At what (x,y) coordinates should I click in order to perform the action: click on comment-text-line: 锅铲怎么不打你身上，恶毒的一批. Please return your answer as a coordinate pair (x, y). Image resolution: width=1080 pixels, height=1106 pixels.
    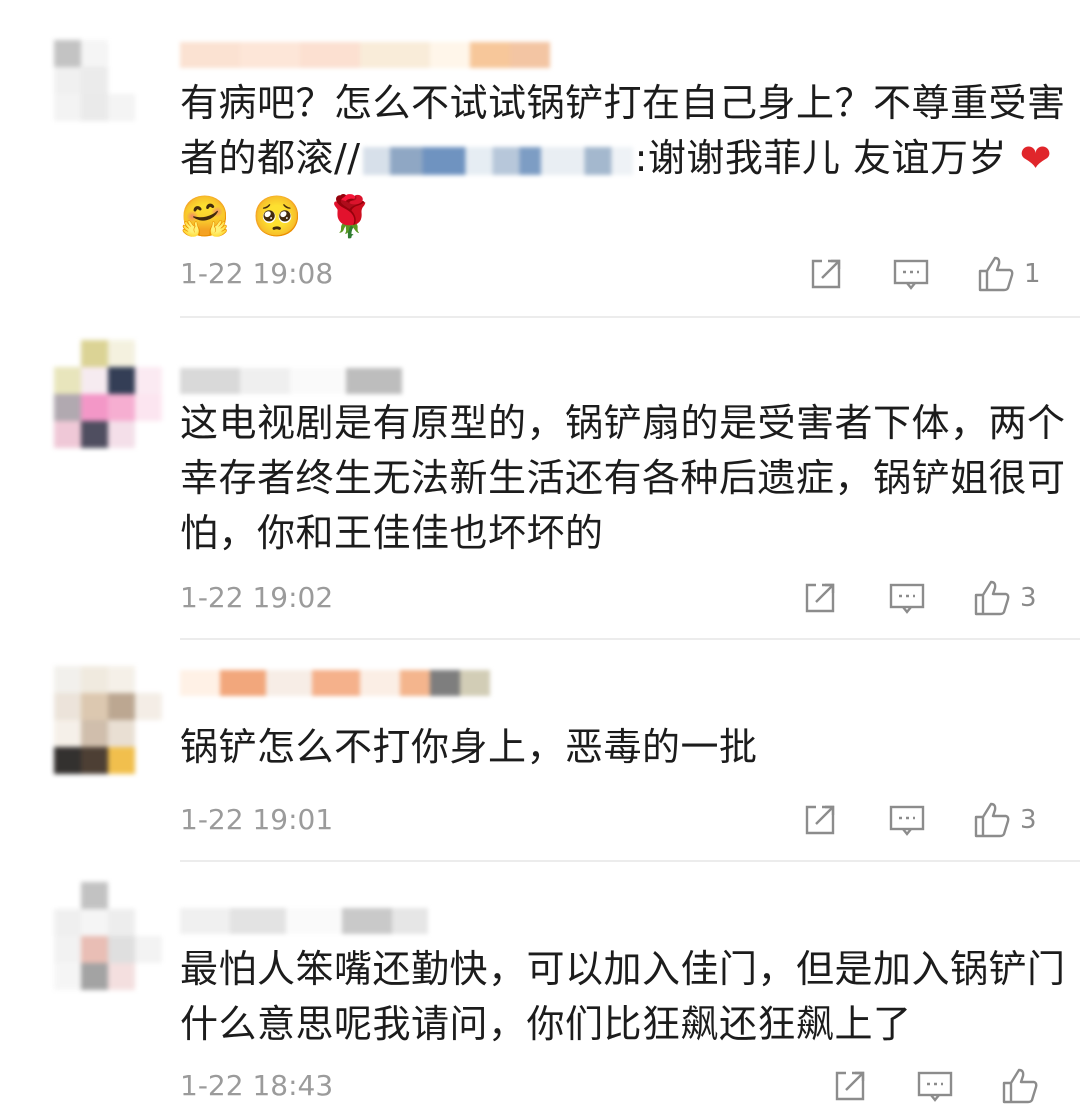
    Looking at the image, I should click on (469, 747).